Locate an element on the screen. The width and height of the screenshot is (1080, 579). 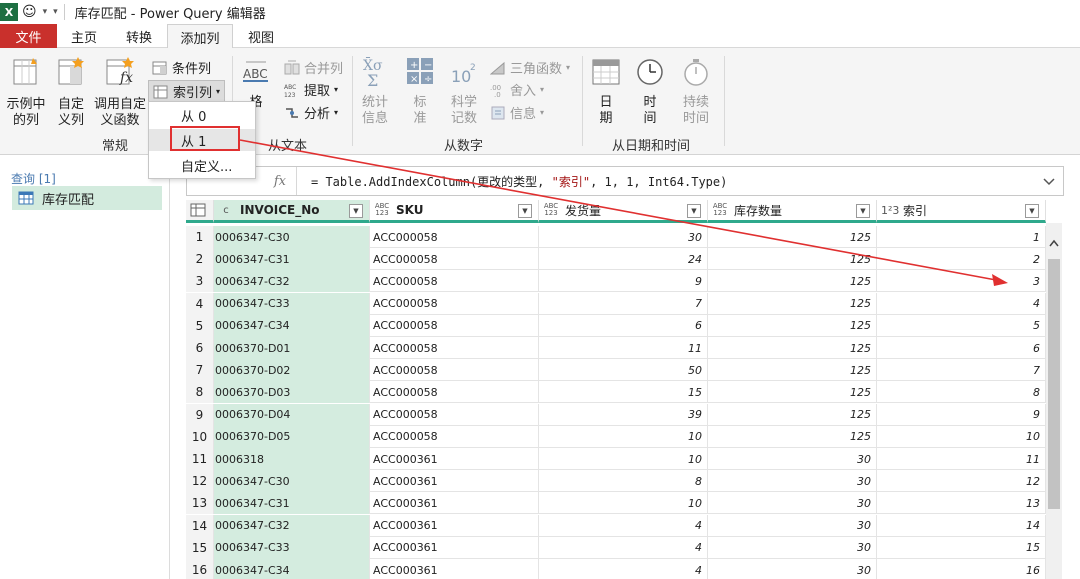
scientific-button: 10 2 科学 记数 is located at coordinates (464, 91).